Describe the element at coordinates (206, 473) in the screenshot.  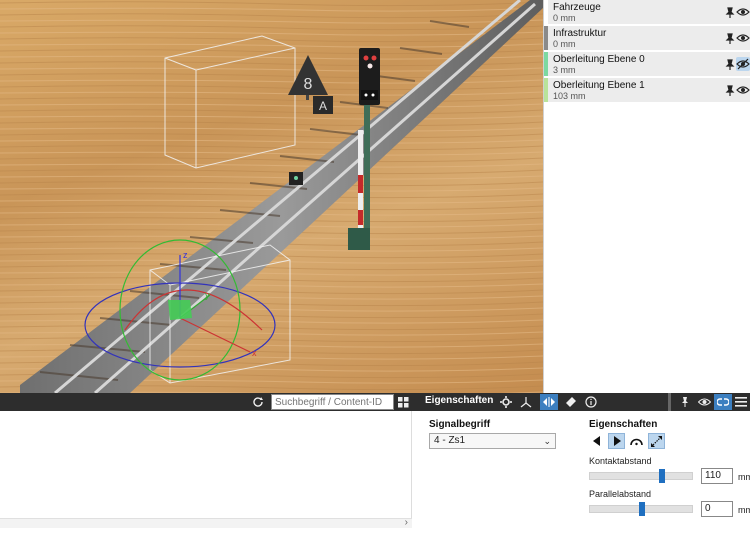
I see `content-list-area: ›` at that location.